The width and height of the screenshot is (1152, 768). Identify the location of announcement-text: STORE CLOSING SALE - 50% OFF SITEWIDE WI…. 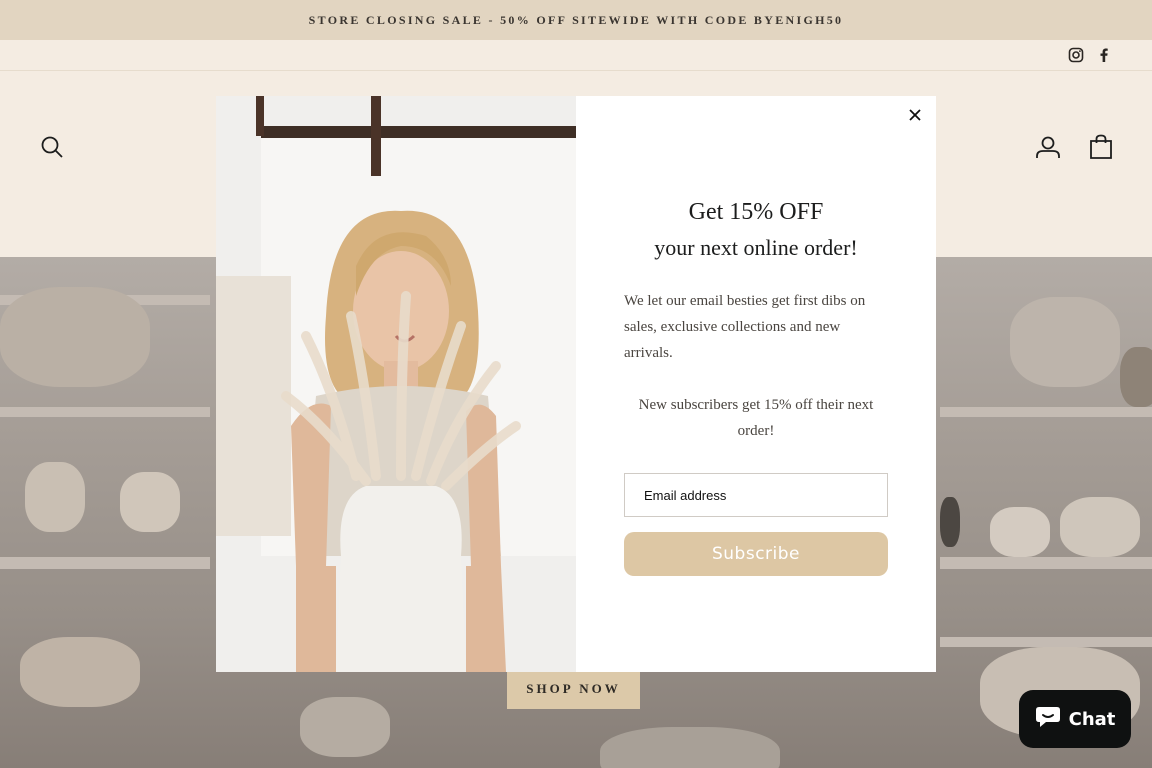
(576, 19).